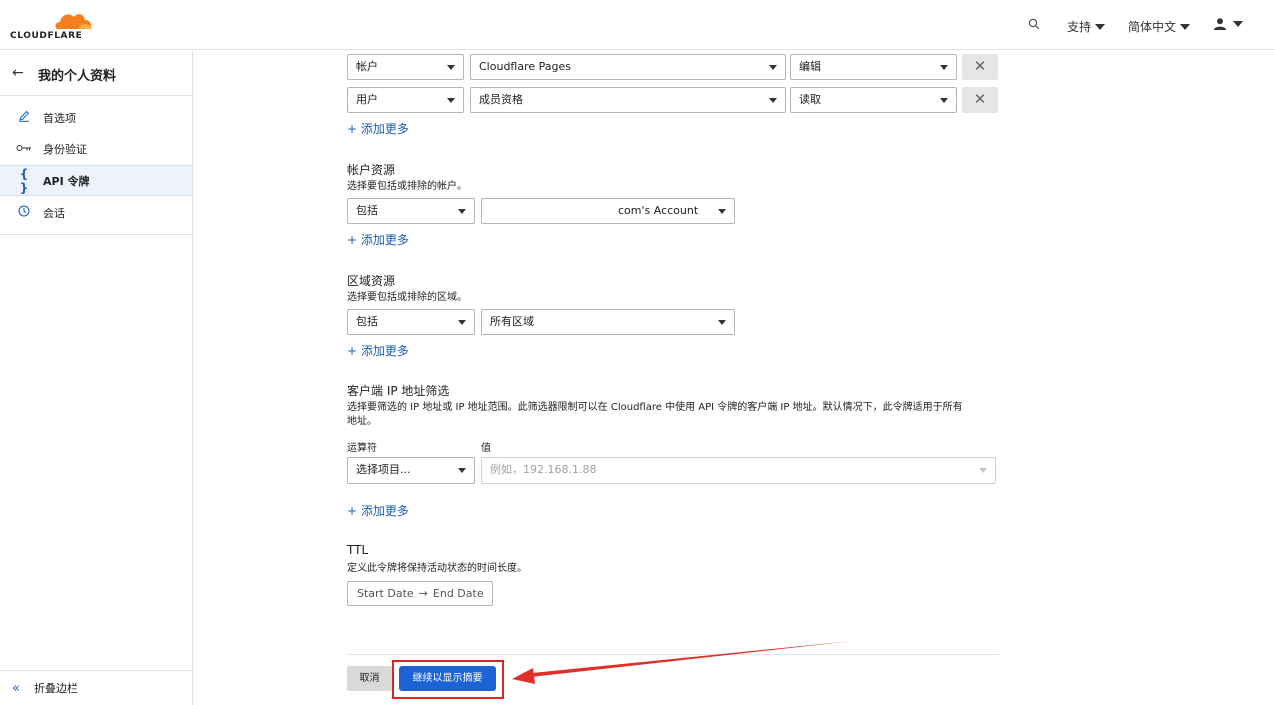 The image size is (1274, 705). I want to click on cloudflare-logo: CLOUDFLARE, so click(55, 26).